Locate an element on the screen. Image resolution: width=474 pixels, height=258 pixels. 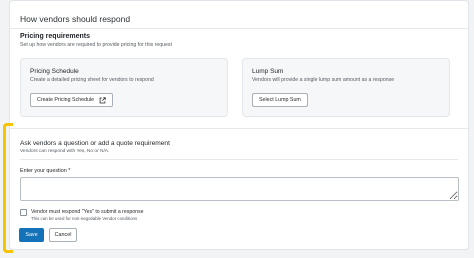
question-field-label: Enter your question * is located at coordinates (45, 171).